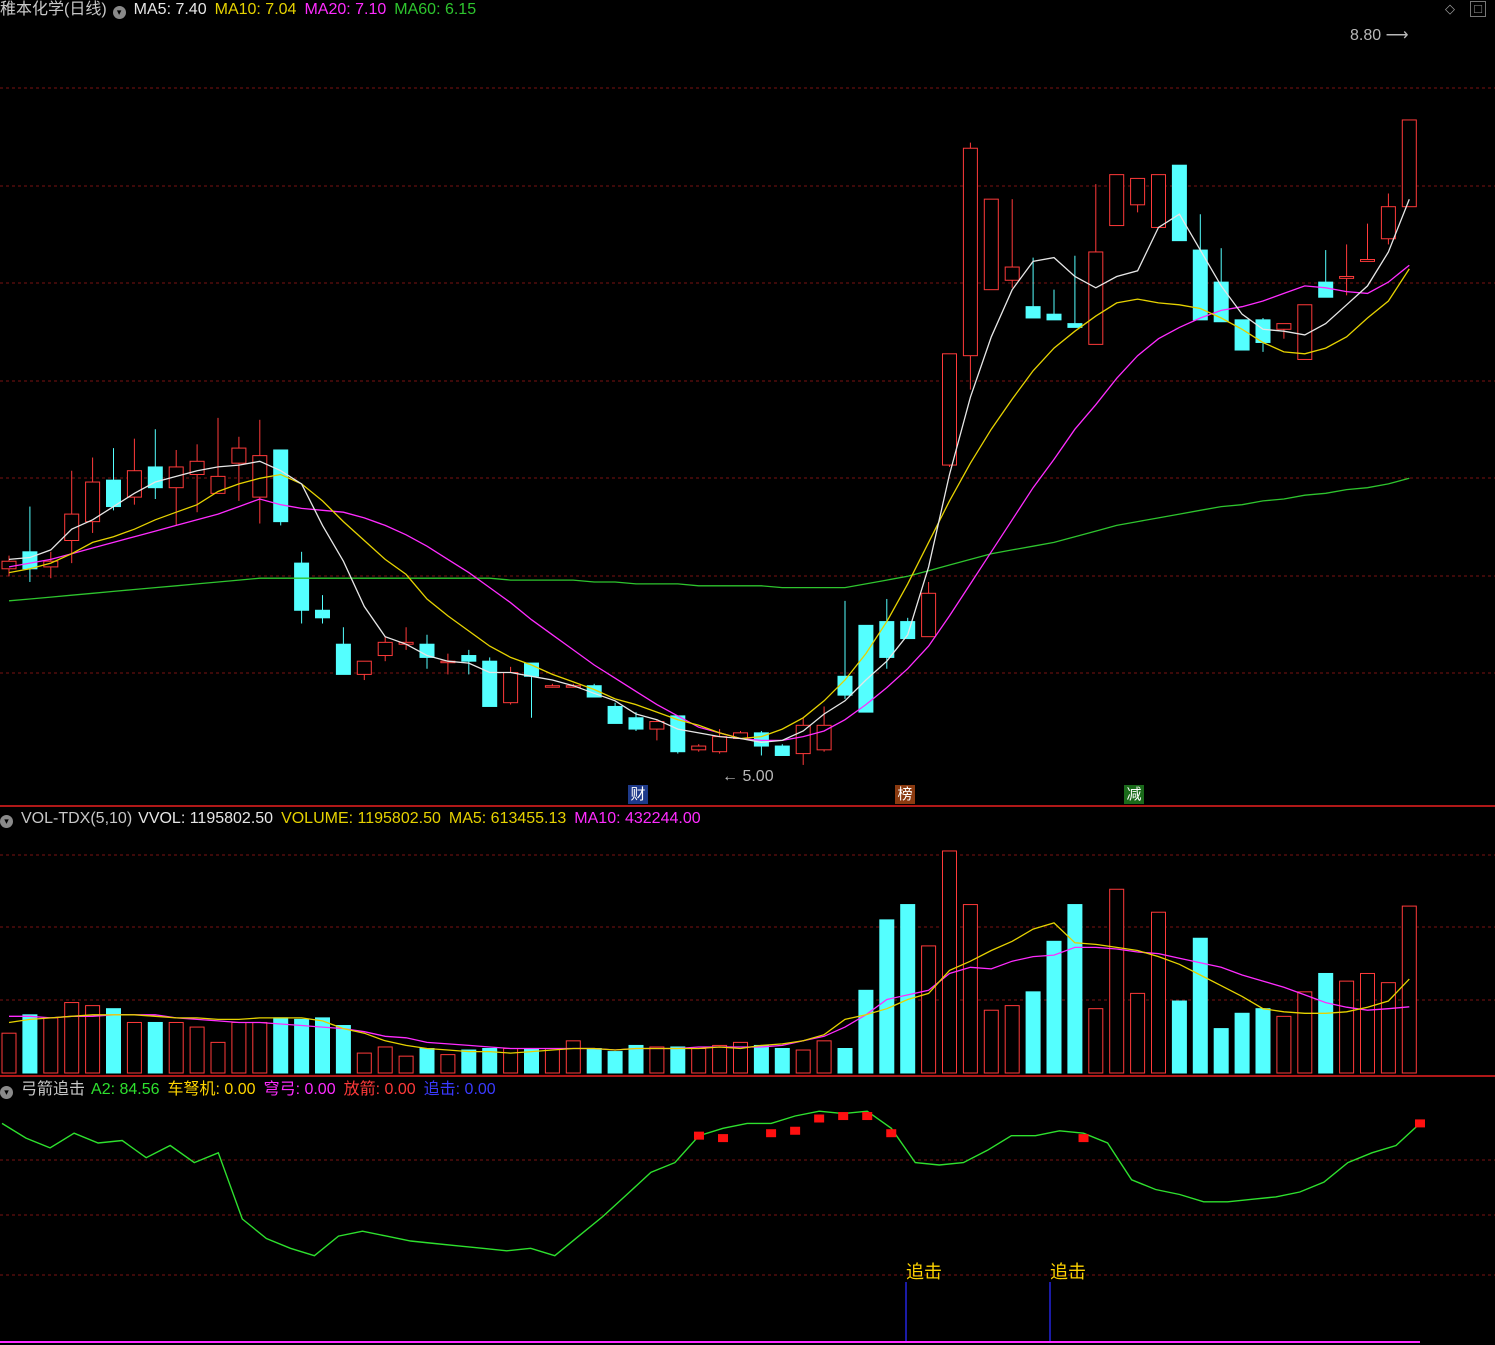  I want to click on zhuiji-signal-label: 追击, so click(924, 1272).